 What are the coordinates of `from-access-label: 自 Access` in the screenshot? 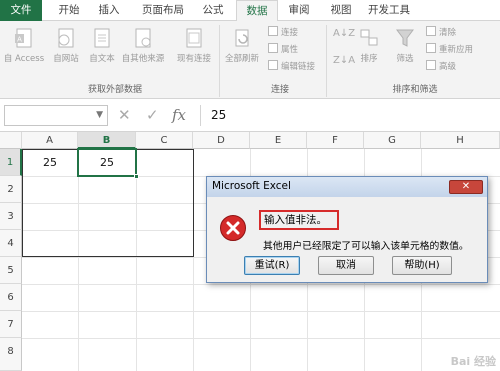 It's located at (24, 59).